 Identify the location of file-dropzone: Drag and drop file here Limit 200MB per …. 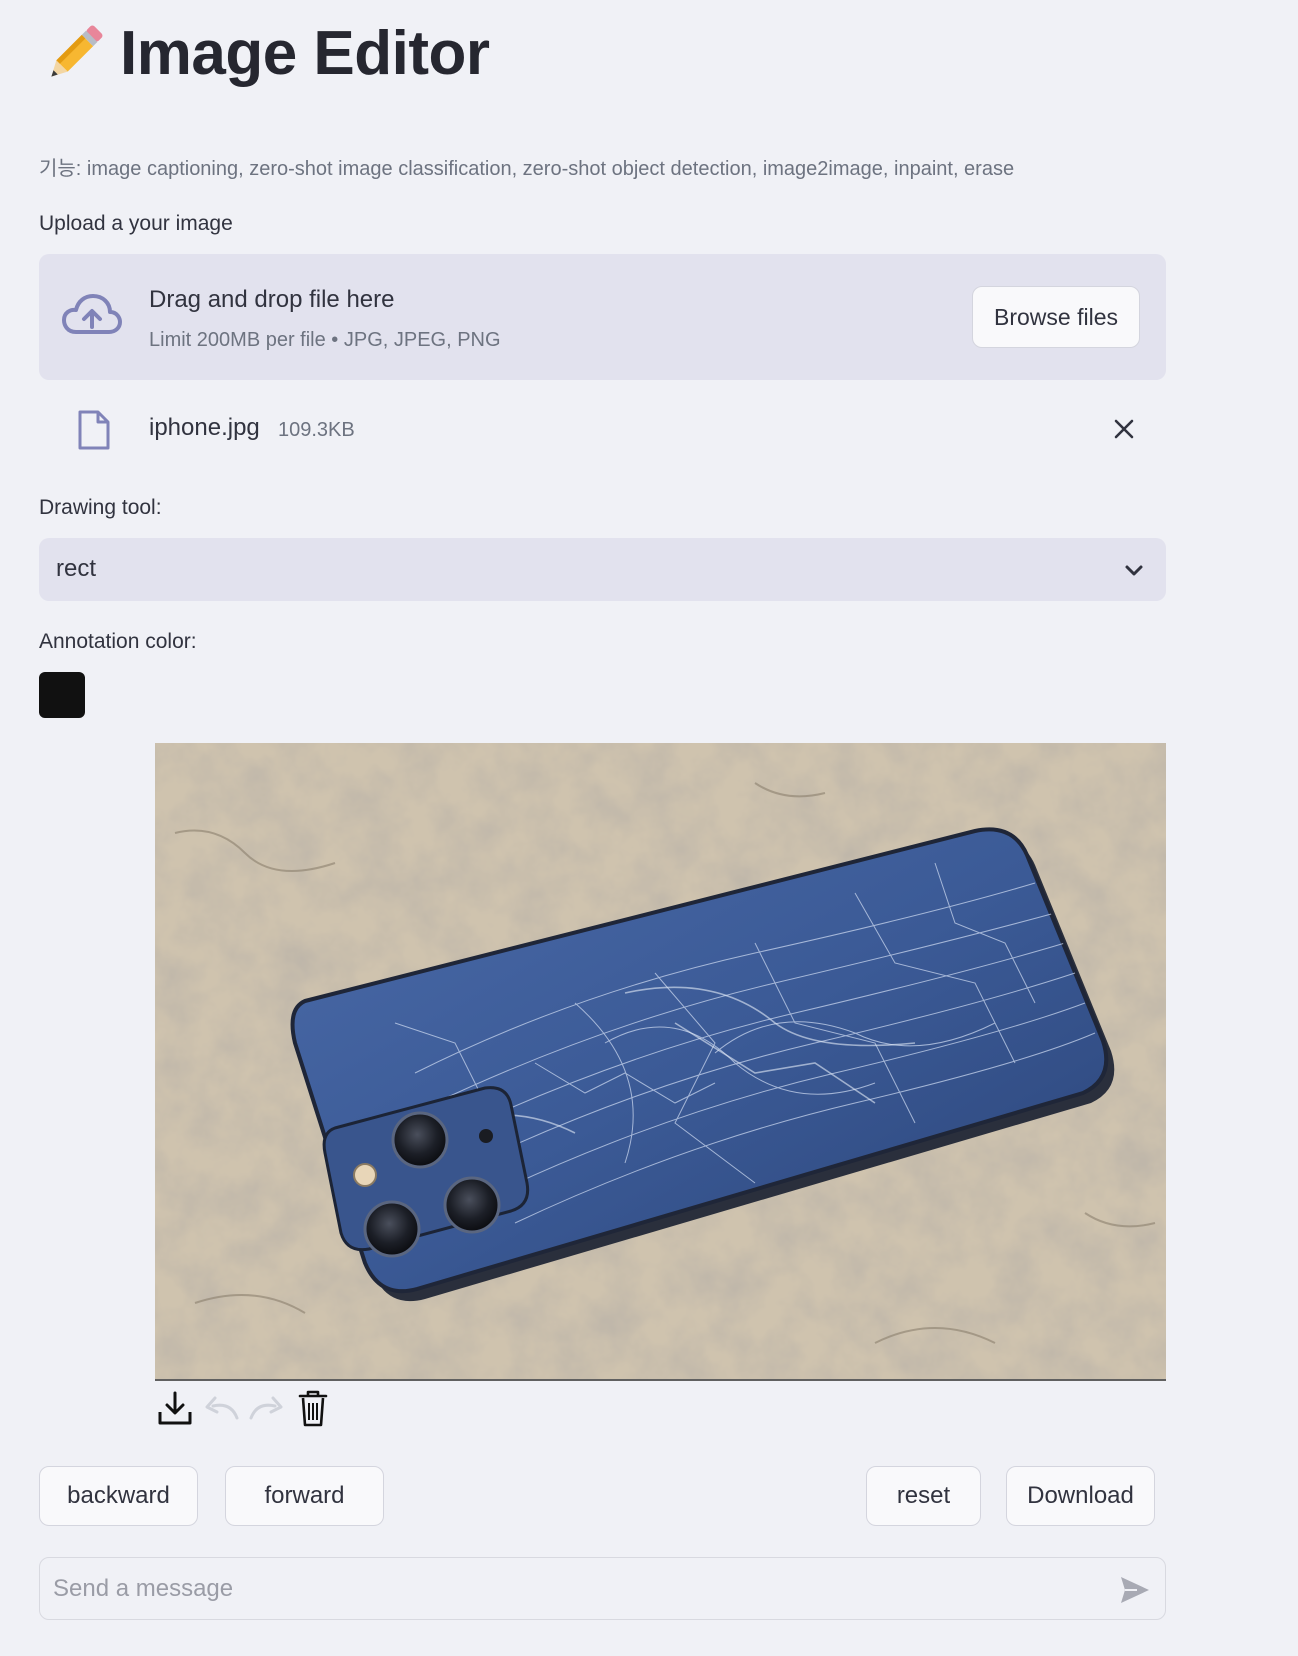
(602, 317).